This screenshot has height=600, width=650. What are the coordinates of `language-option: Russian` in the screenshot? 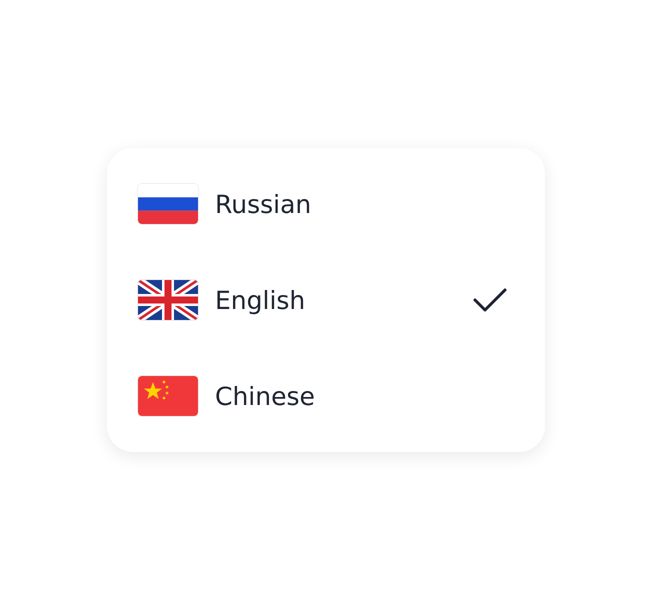 It's located at (326, 204).